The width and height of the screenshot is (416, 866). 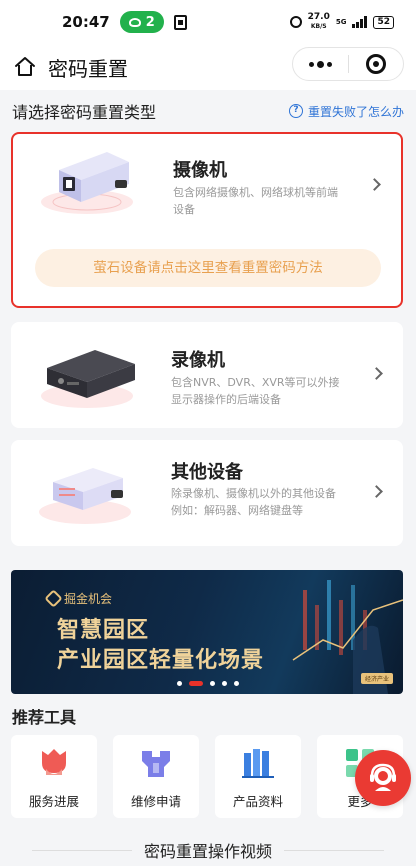 What do you see at coordinates (155, 801) in the screenshot?
I see `tool-label: 维修申请` at bounding box center [155, 801].